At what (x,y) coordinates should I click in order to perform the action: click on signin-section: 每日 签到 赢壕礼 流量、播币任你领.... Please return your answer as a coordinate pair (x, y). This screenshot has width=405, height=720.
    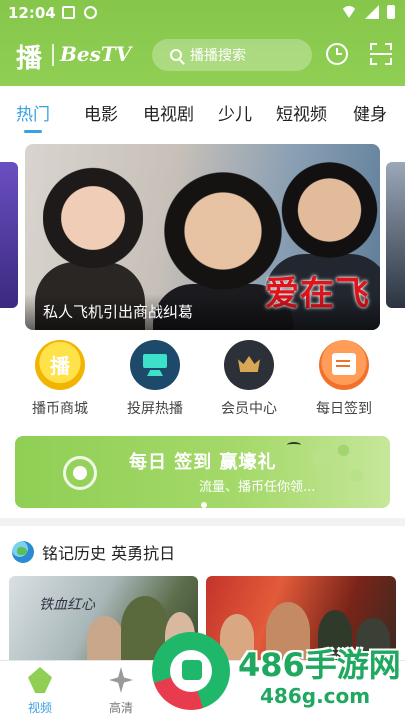
    Looking at the image, I should click on (202, 473).